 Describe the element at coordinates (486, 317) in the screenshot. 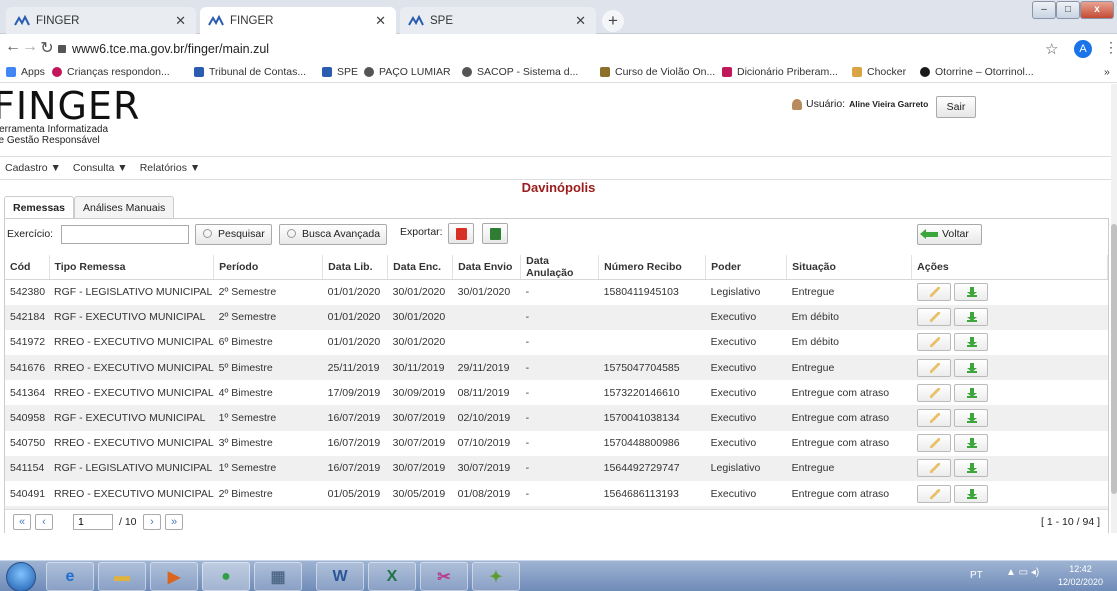

I see `cell-data-envio` at that location.